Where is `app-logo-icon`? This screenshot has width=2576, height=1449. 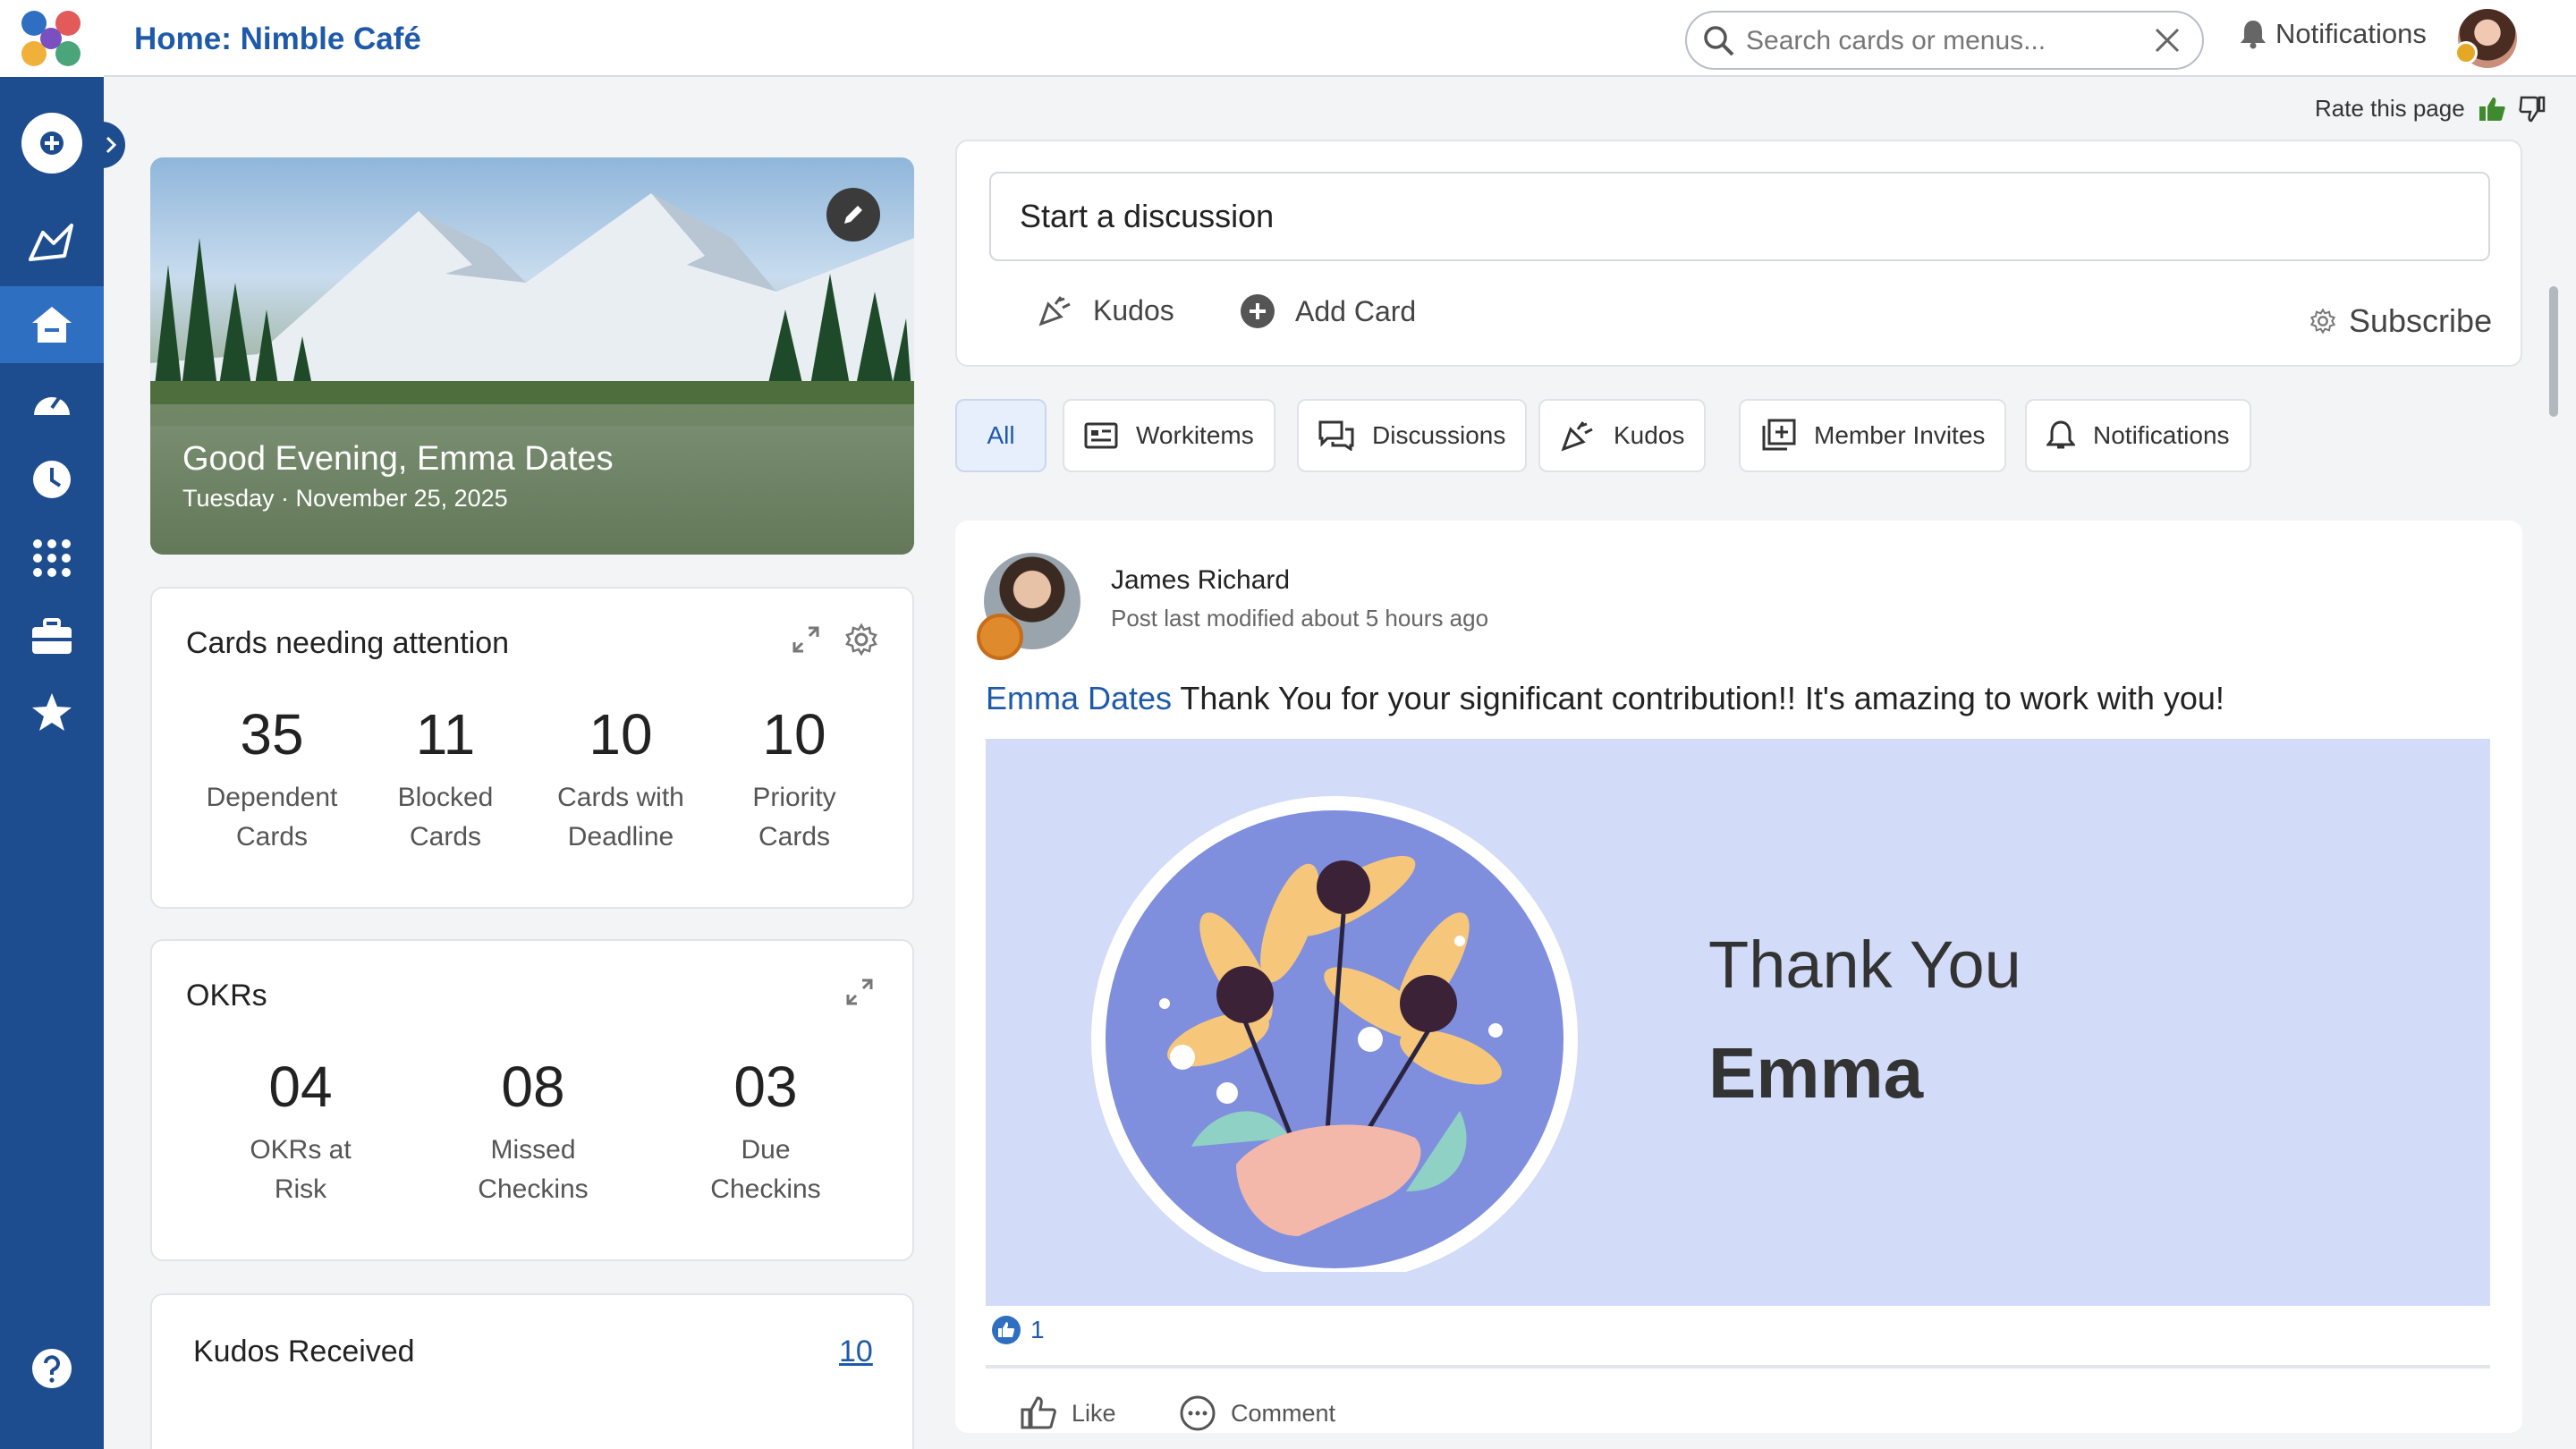
app-logo-icon is located at coordinates (50, 38).